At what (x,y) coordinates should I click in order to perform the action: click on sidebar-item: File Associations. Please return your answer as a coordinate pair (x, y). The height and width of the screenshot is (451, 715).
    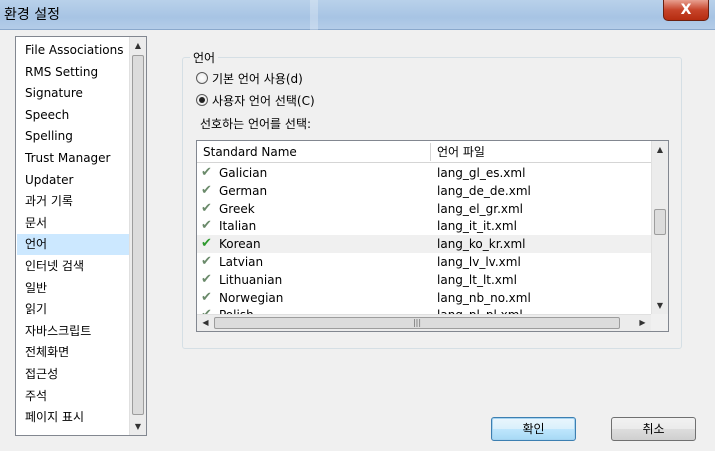
    Looking at the image, I should click on (73, 50).